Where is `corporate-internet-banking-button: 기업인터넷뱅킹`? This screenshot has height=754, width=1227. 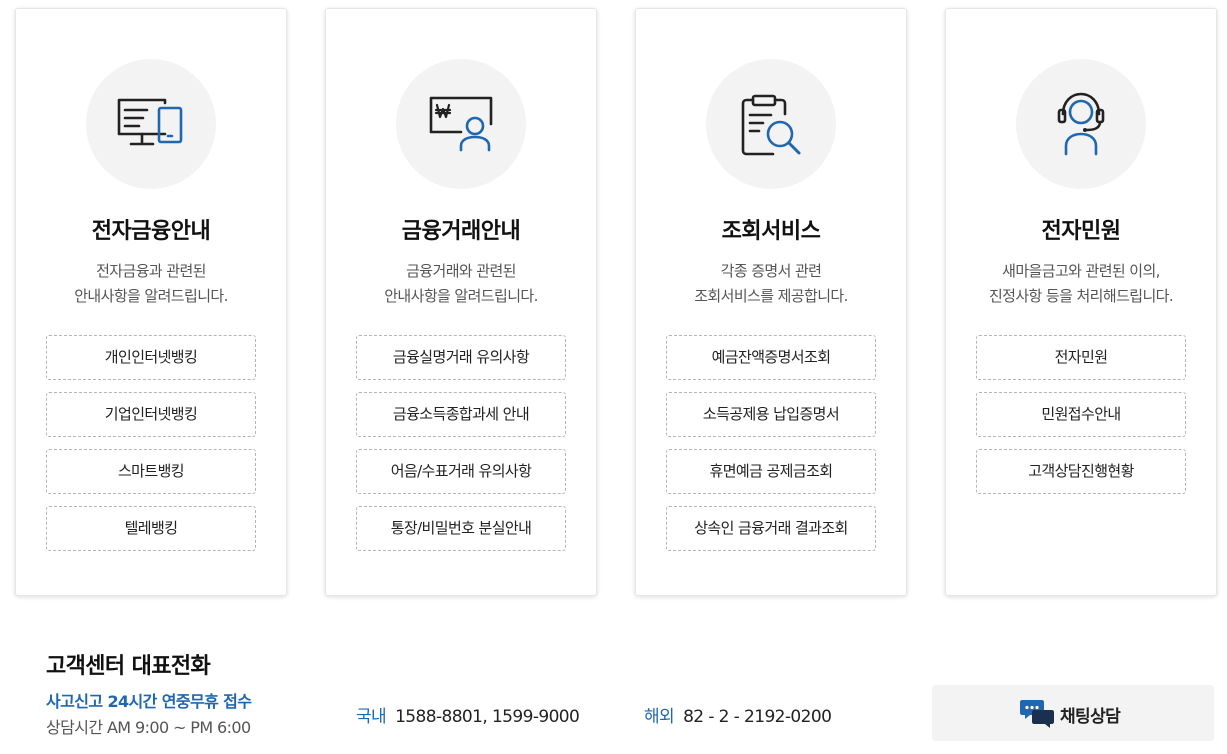
corporate-internet-banking-button: 기업인터넷뱅킹 is located at coordinates (151, 414).